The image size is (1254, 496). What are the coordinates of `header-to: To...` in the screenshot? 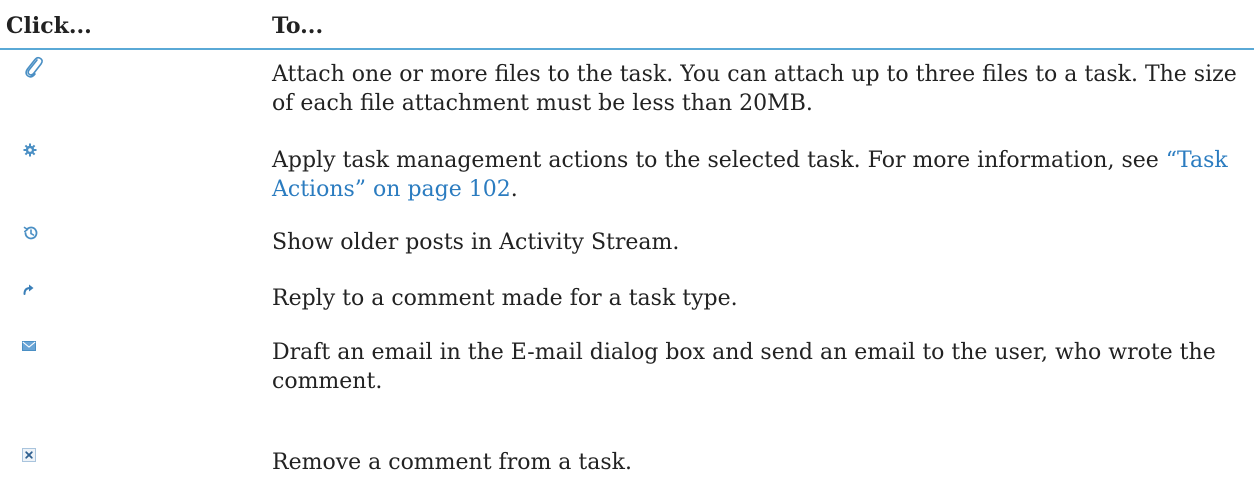 It's located at (298, 26).